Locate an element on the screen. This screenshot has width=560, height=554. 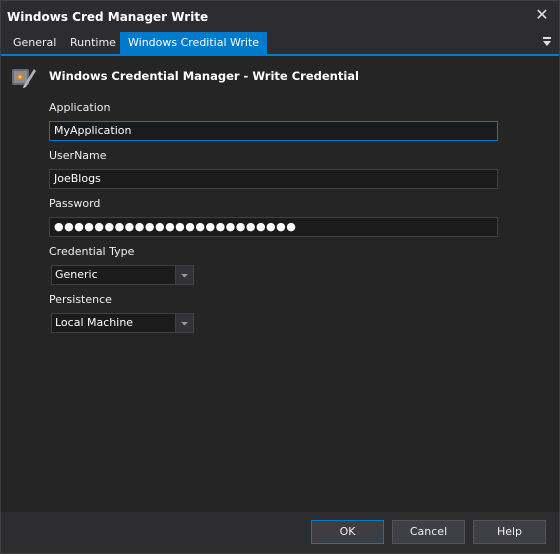
window-title: Windows Cred Manager Write is located at coordinates (108, 17).